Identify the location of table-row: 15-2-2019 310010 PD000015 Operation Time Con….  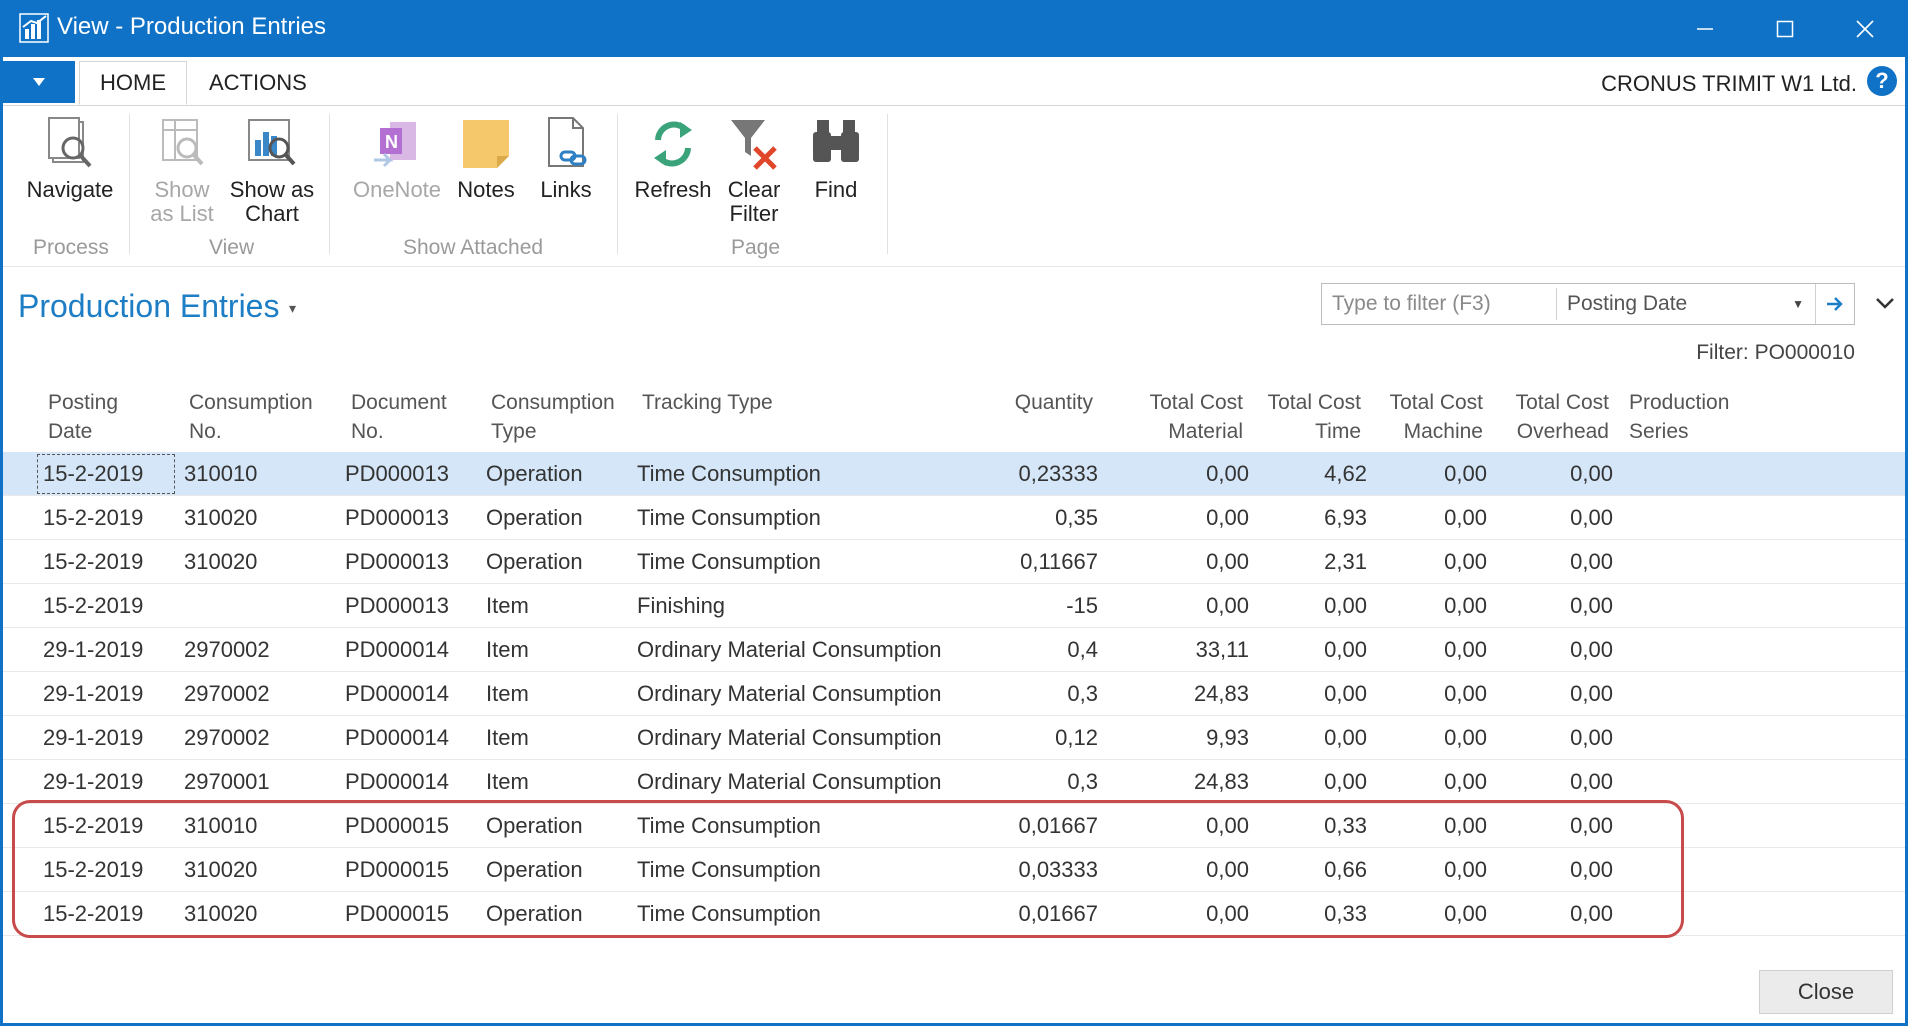
(954, 826).